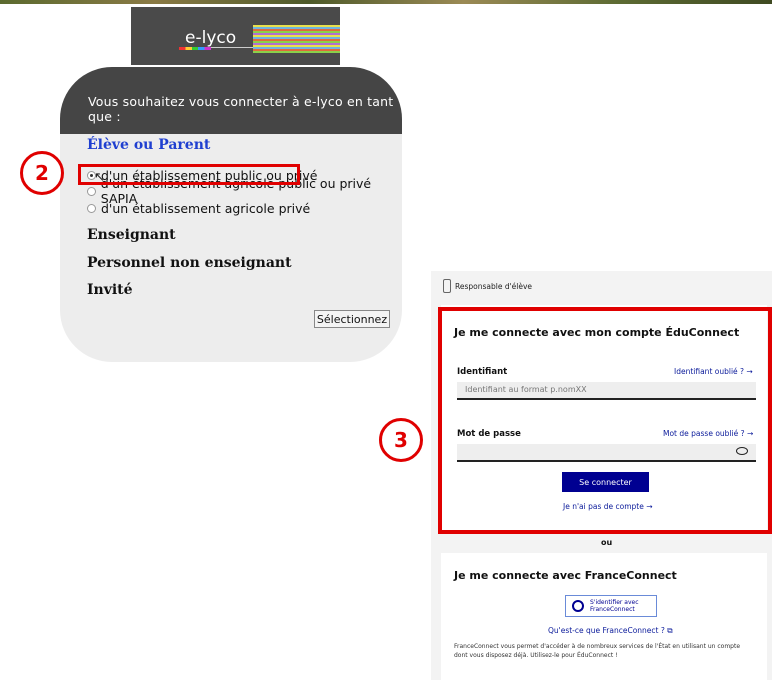  I want to click on or-separator: ou, so click(607, 542).